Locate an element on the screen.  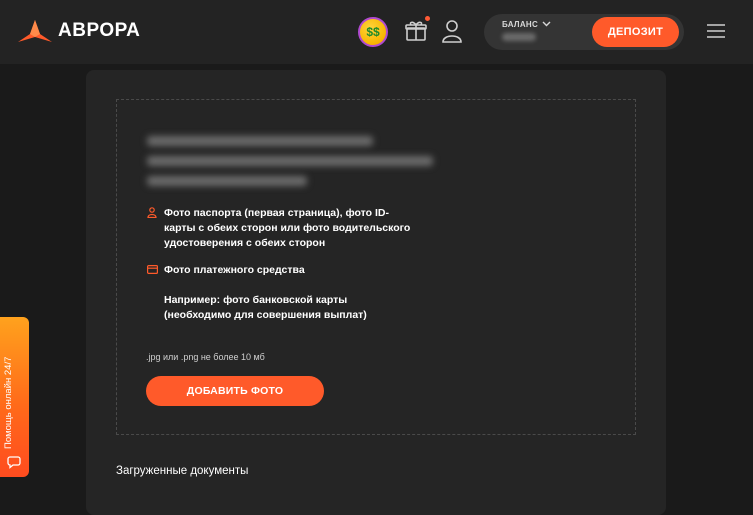
chat-bubble-icon is located at coordinates (14, 462).